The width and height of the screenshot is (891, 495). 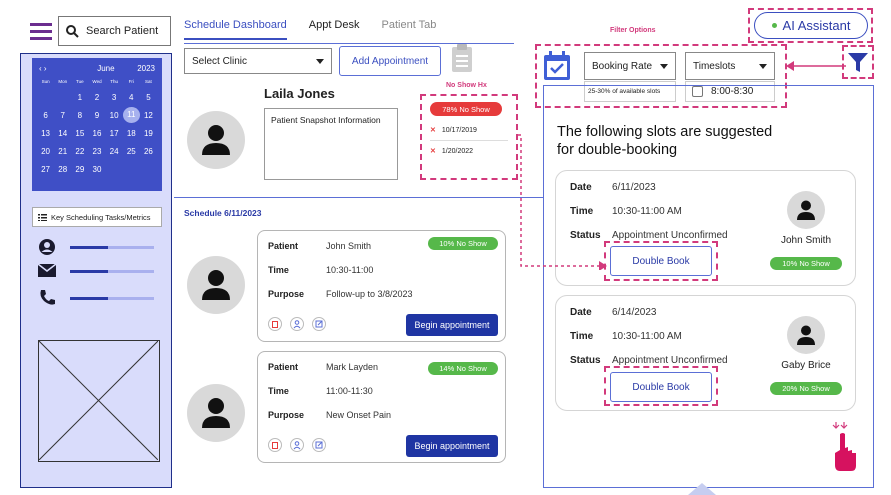 What do you see at coordinates (131, 97) in the screenshot?
I see `calendar-day: 4` at bounding box center [131, 97].